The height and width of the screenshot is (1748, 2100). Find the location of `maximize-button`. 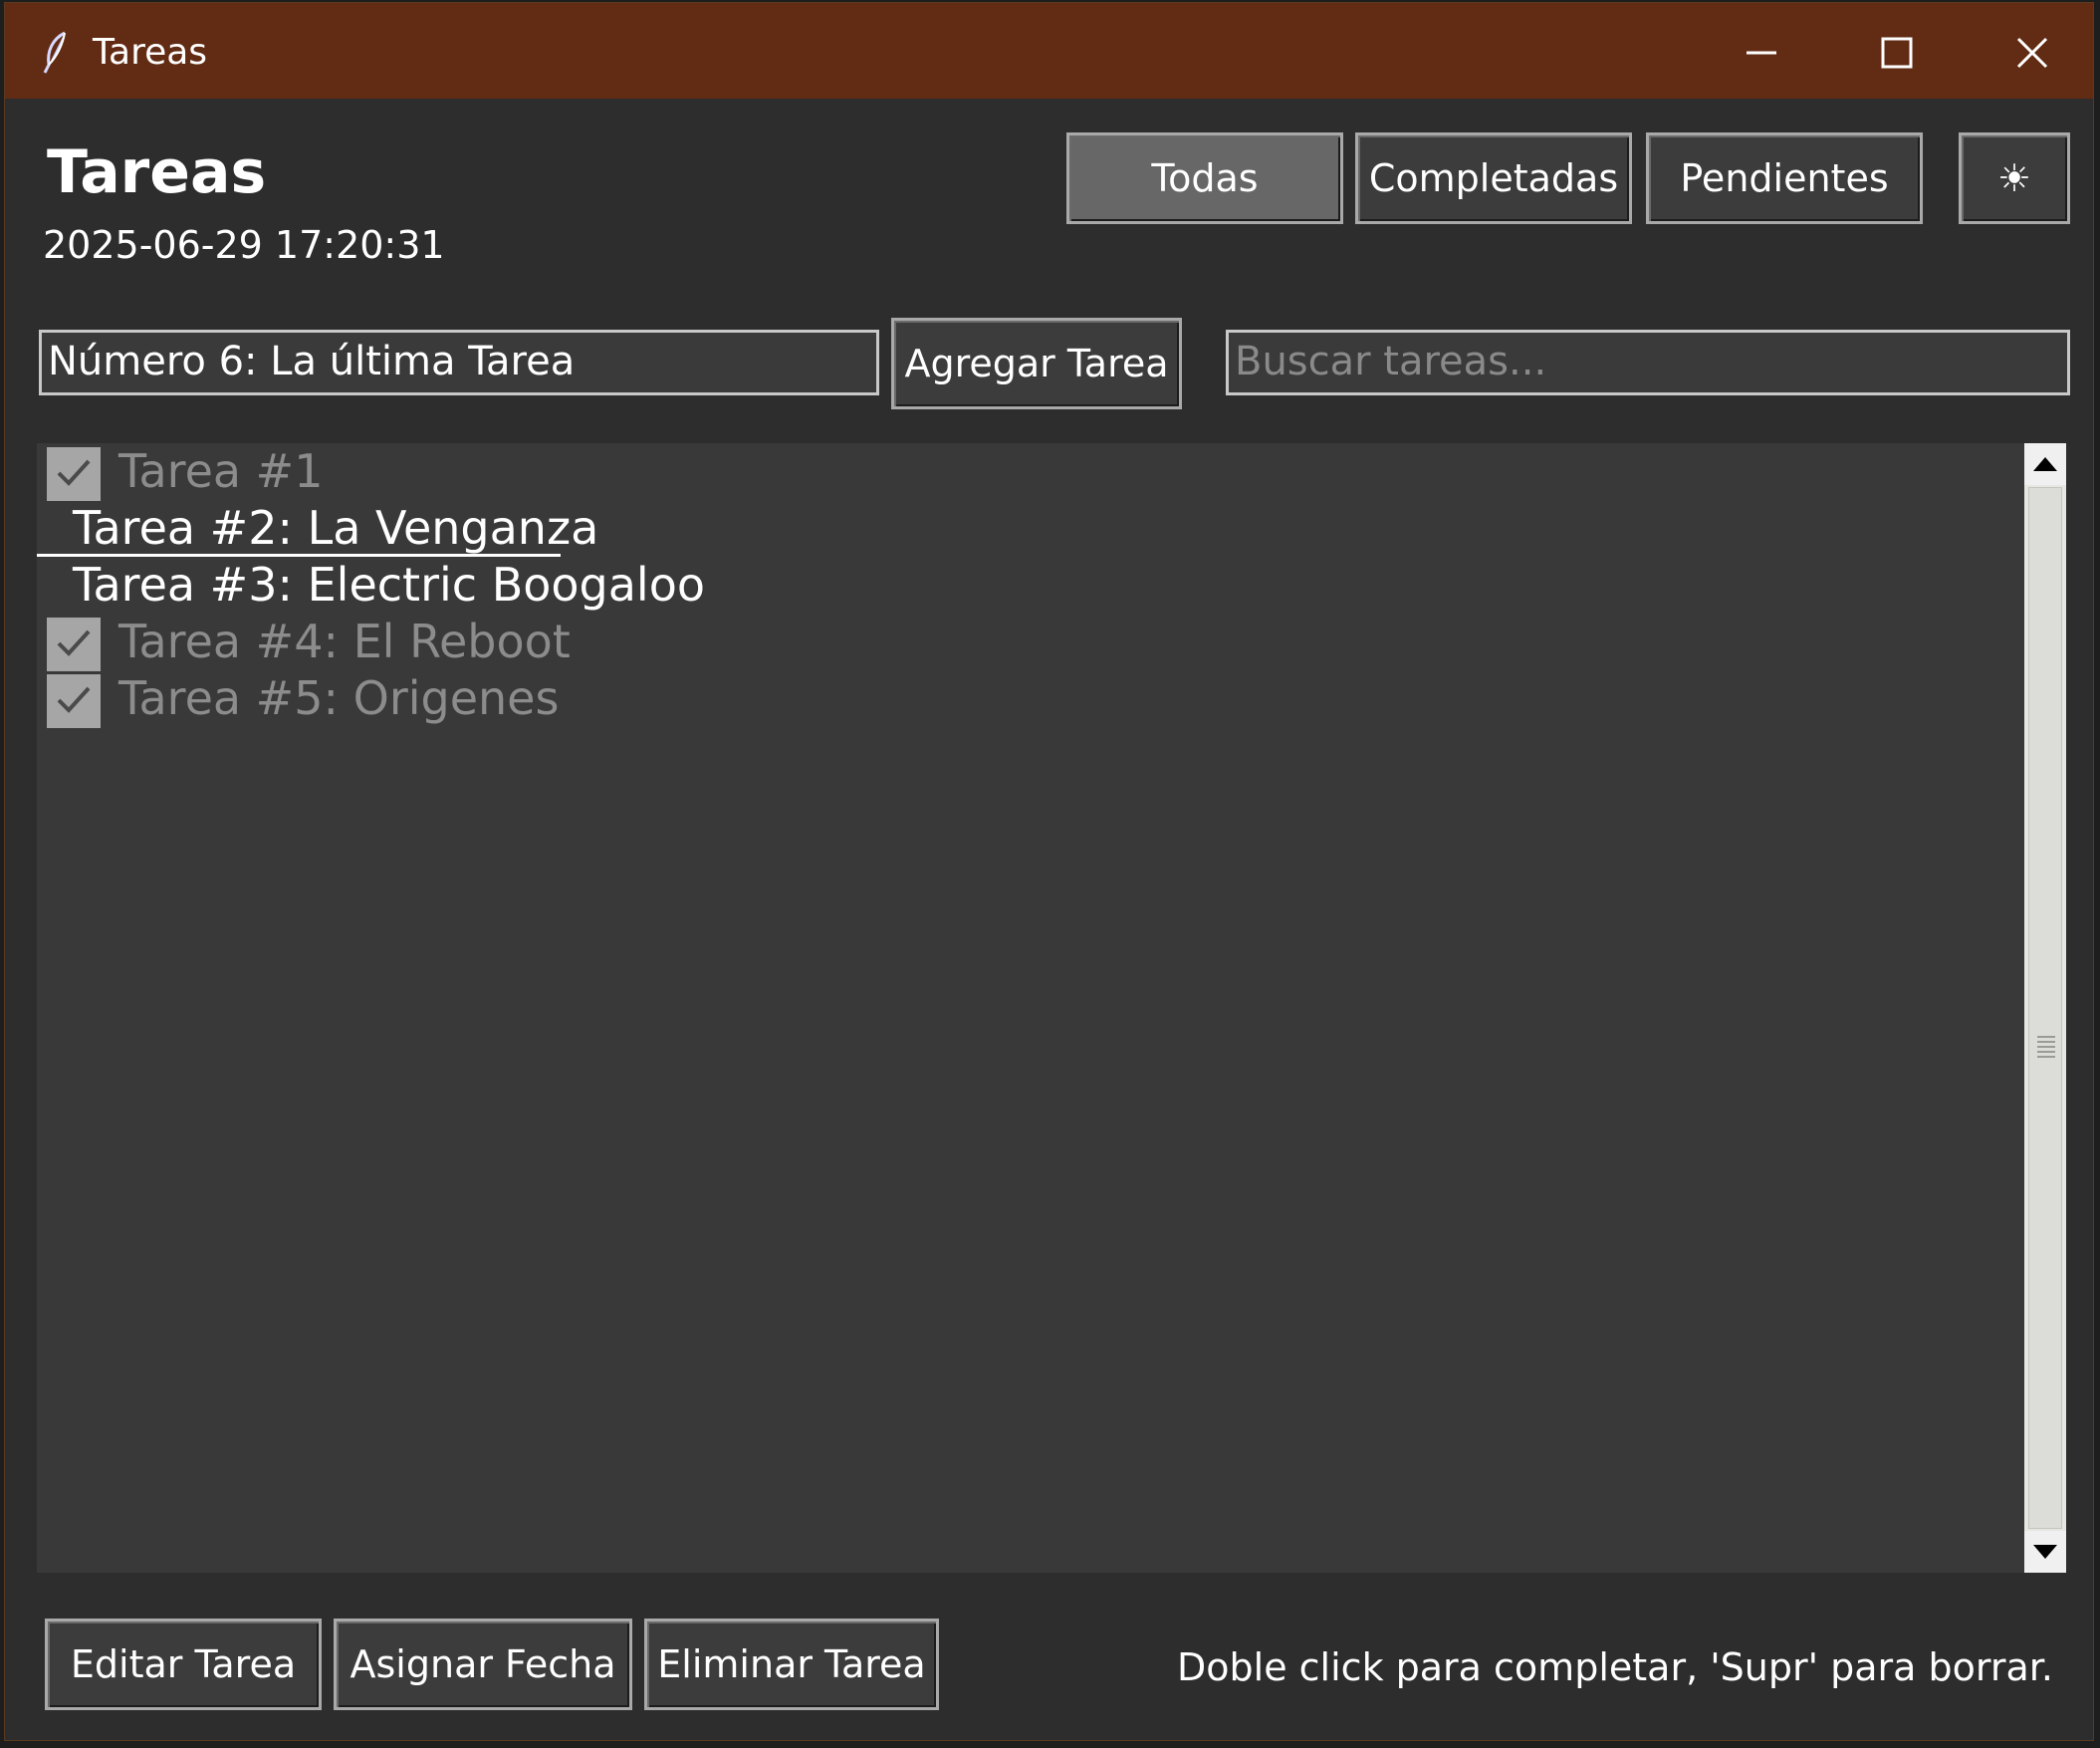

maximize-button is located at coordinates (1899, 52).